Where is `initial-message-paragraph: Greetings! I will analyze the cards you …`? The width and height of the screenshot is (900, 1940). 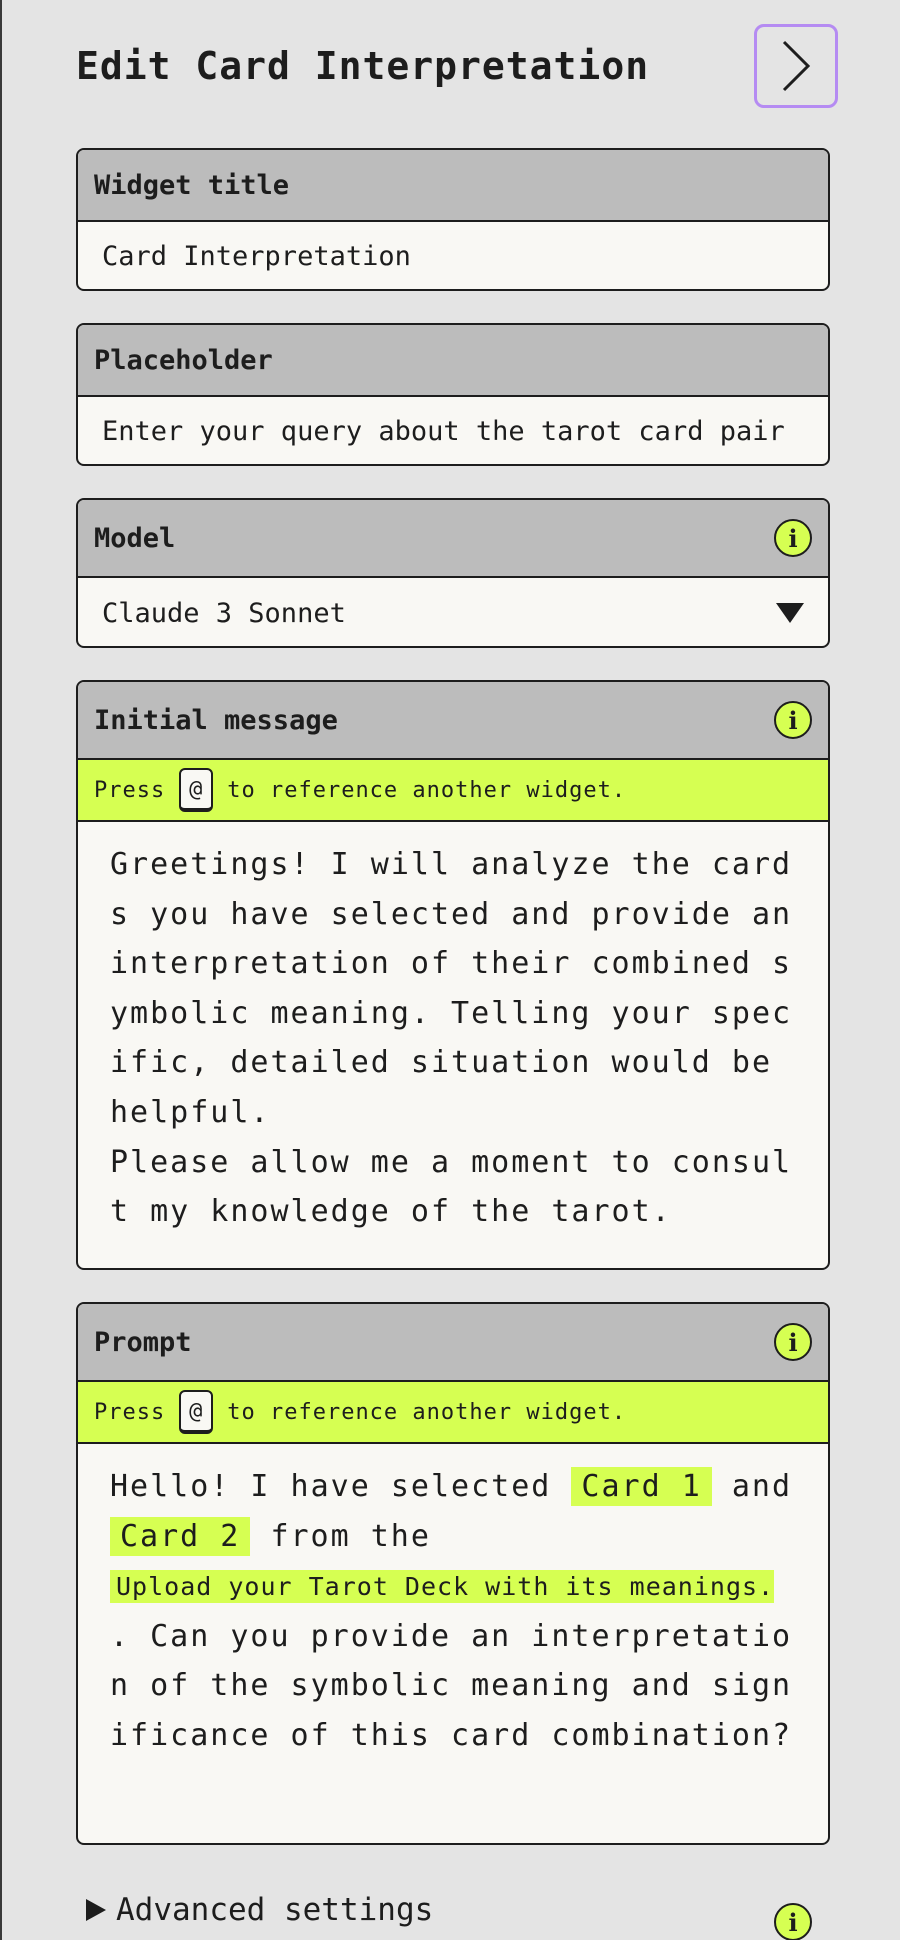
initial-message-paragraph: Greetings! I will analyze the cards you … is located at coordinates (451, 988).